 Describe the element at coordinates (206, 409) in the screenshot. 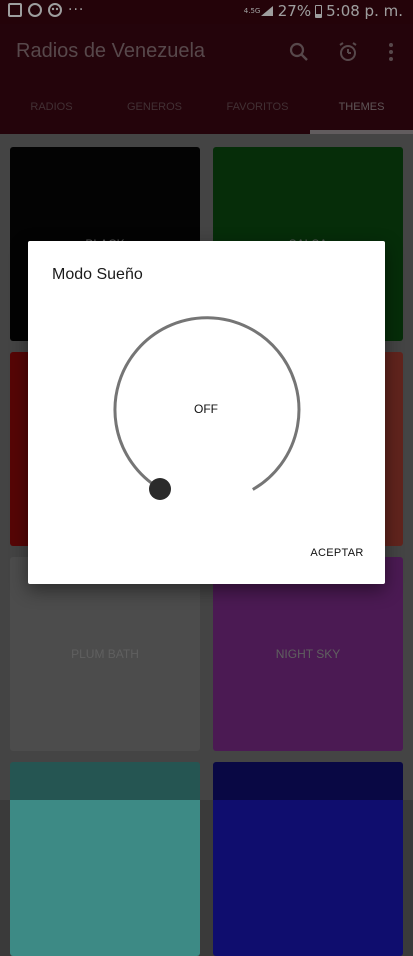

I see `timer-value: OFF` at that location.